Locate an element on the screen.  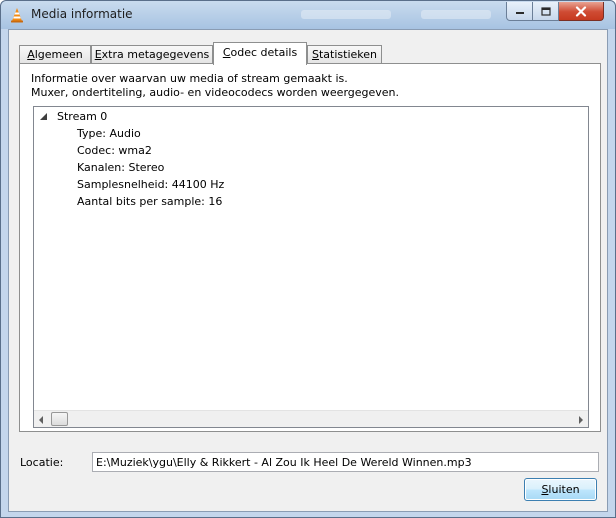
tab-extra-metagegevens: Extra metagegevens is located at coordinates (152, 54).